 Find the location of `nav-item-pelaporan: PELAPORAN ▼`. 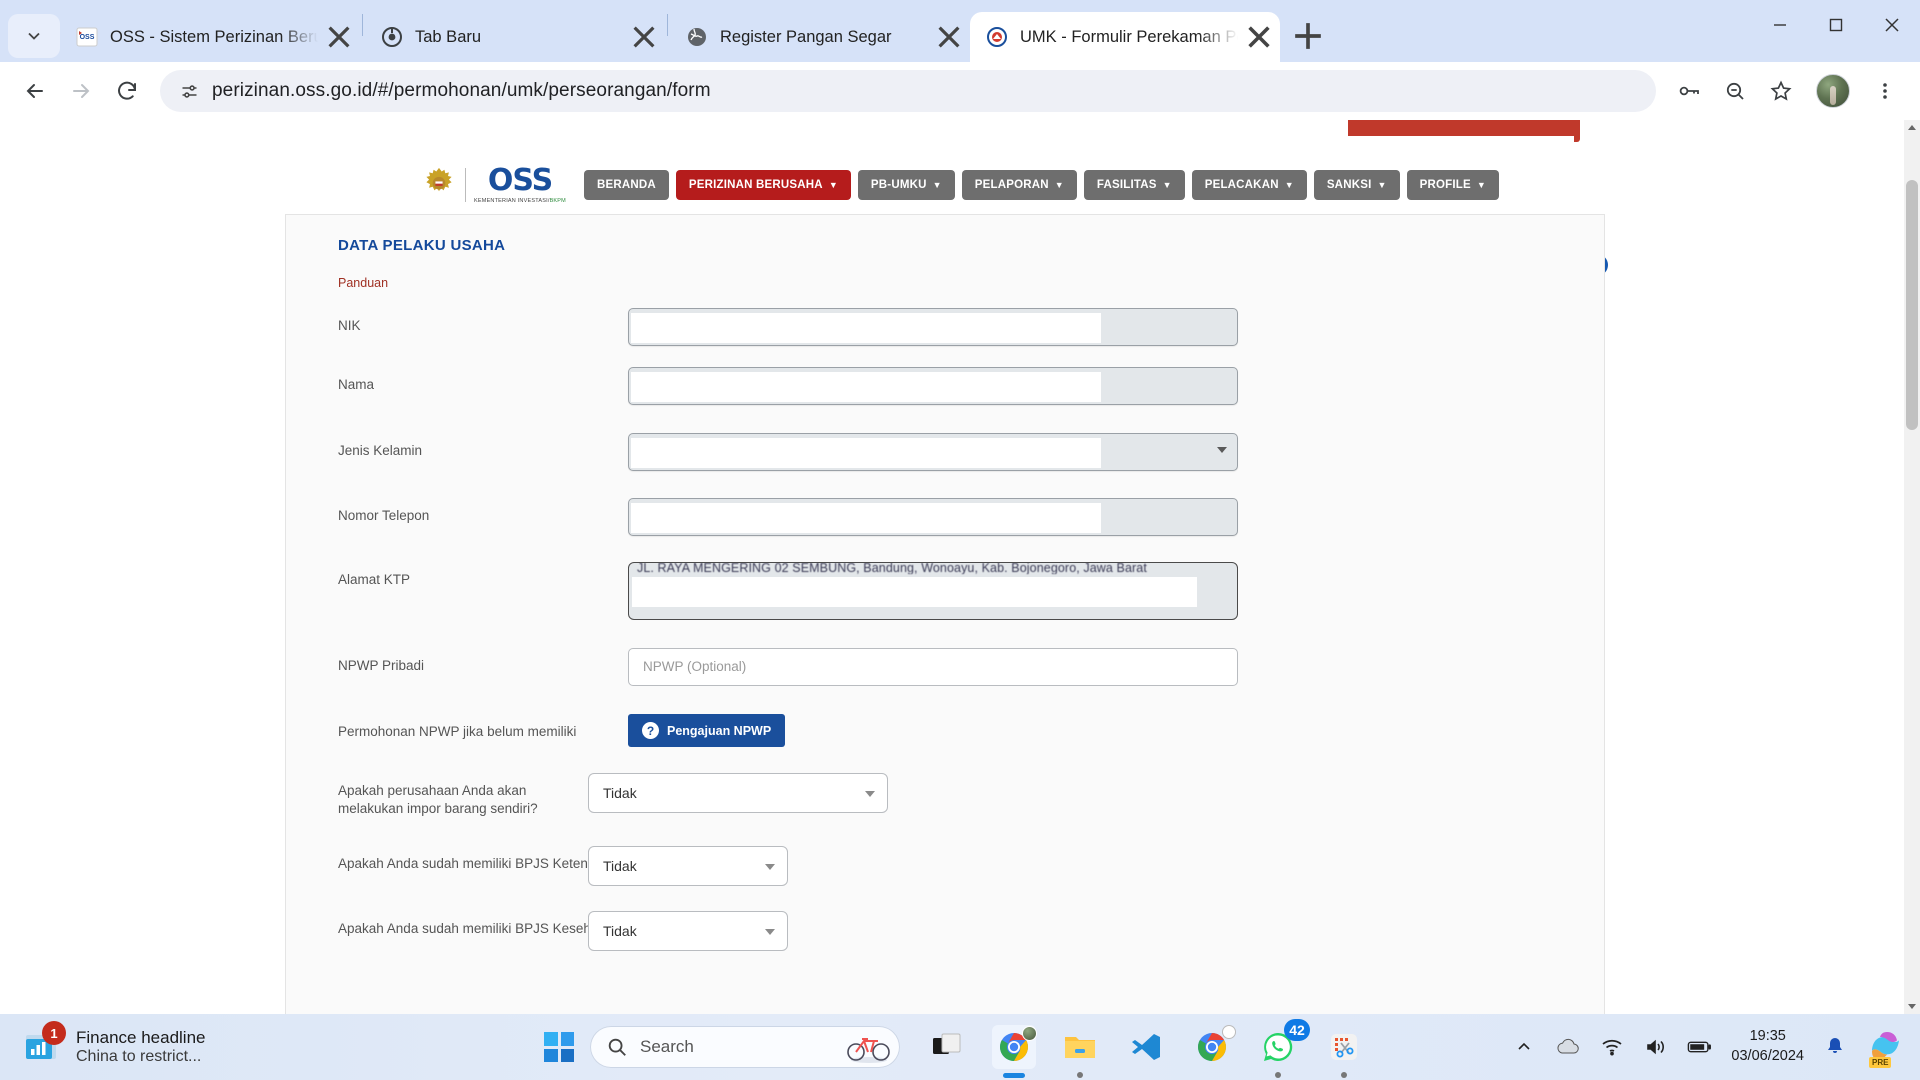

nav-item-pelaporan: PELAPORAN ▼ is located at coordinates (1019, 185).